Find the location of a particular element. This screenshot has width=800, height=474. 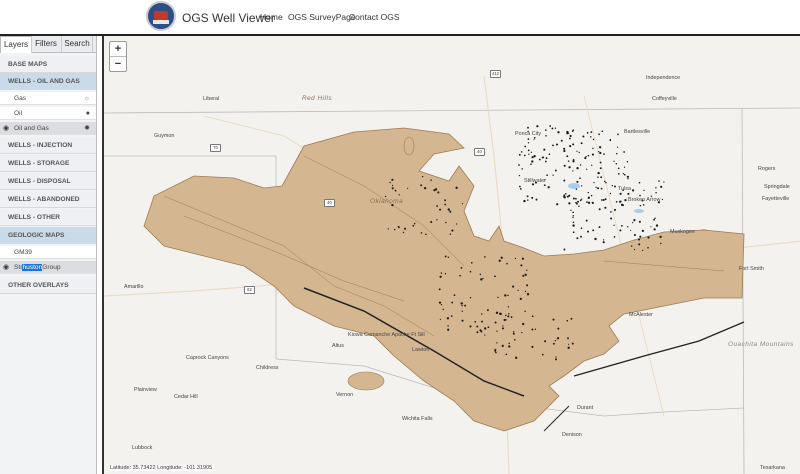

nav-home-link: Home is located at coordinates (271, 17).